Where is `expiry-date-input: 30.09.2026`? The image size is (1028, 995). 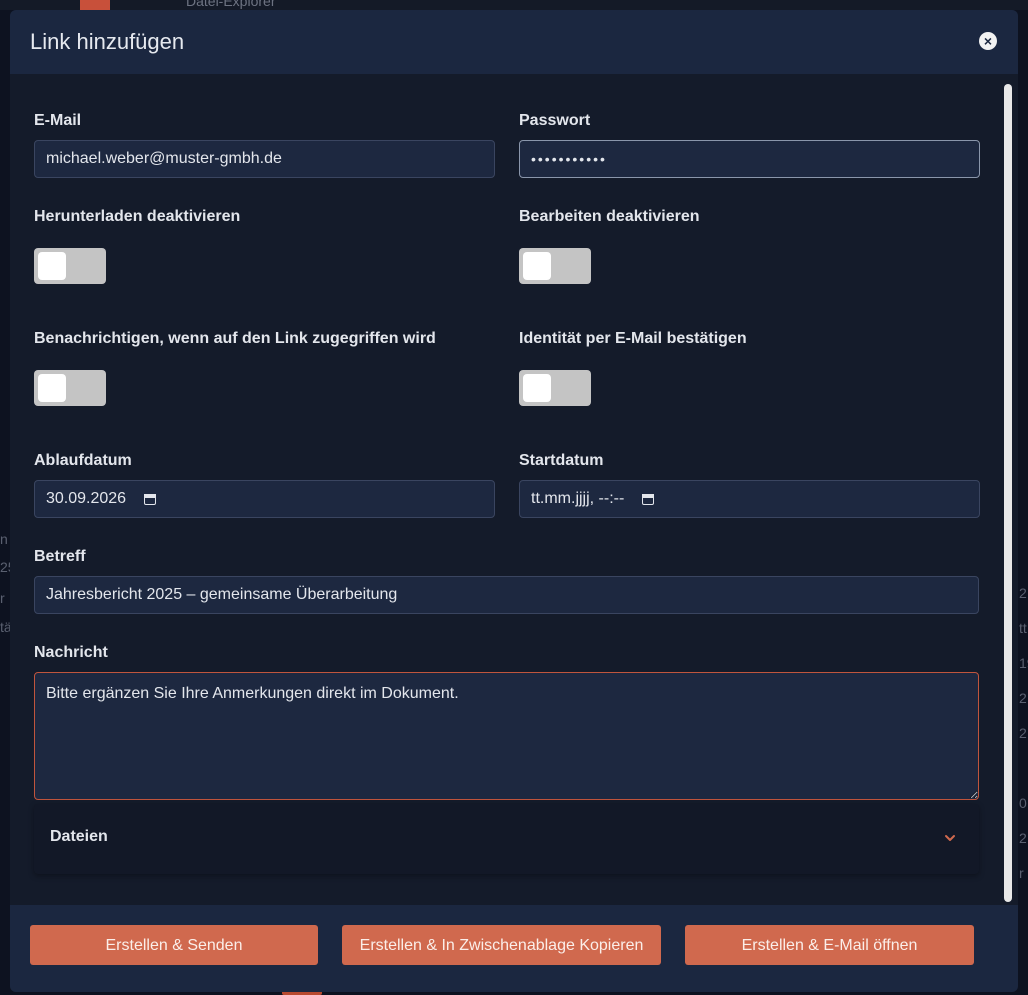 expiry-date-input: 30.09.2026 is located at coordinates (264, 499).